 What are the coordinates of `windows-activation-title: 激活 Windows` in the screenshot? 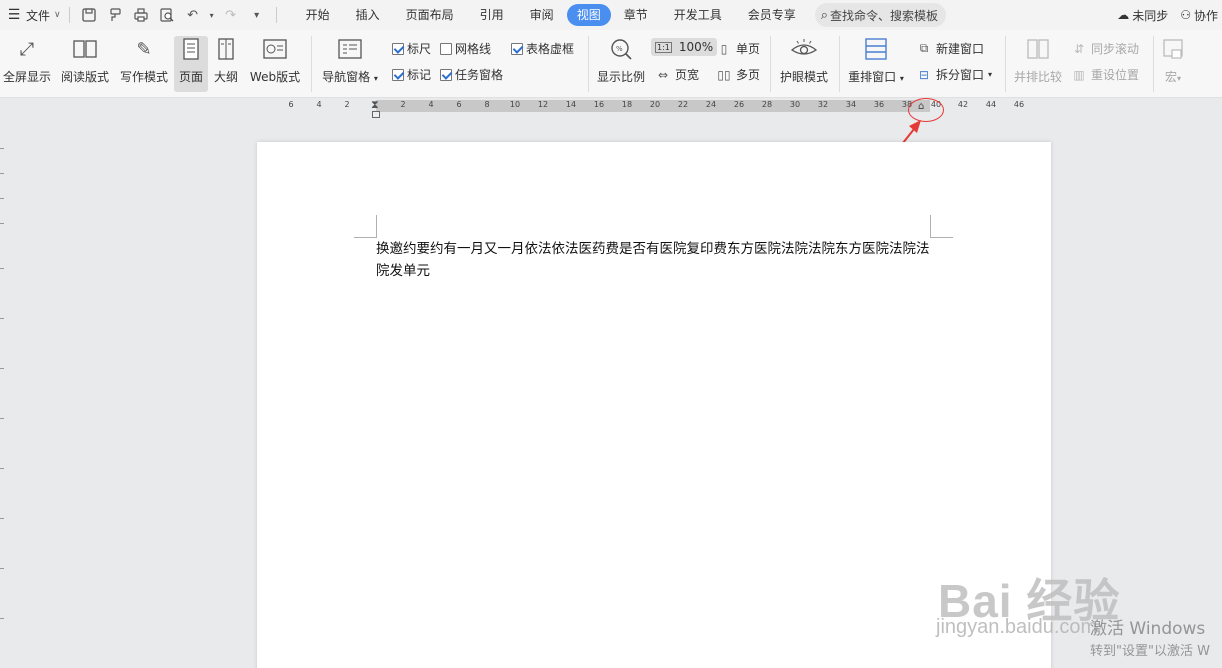 It's located at (1148, 629).